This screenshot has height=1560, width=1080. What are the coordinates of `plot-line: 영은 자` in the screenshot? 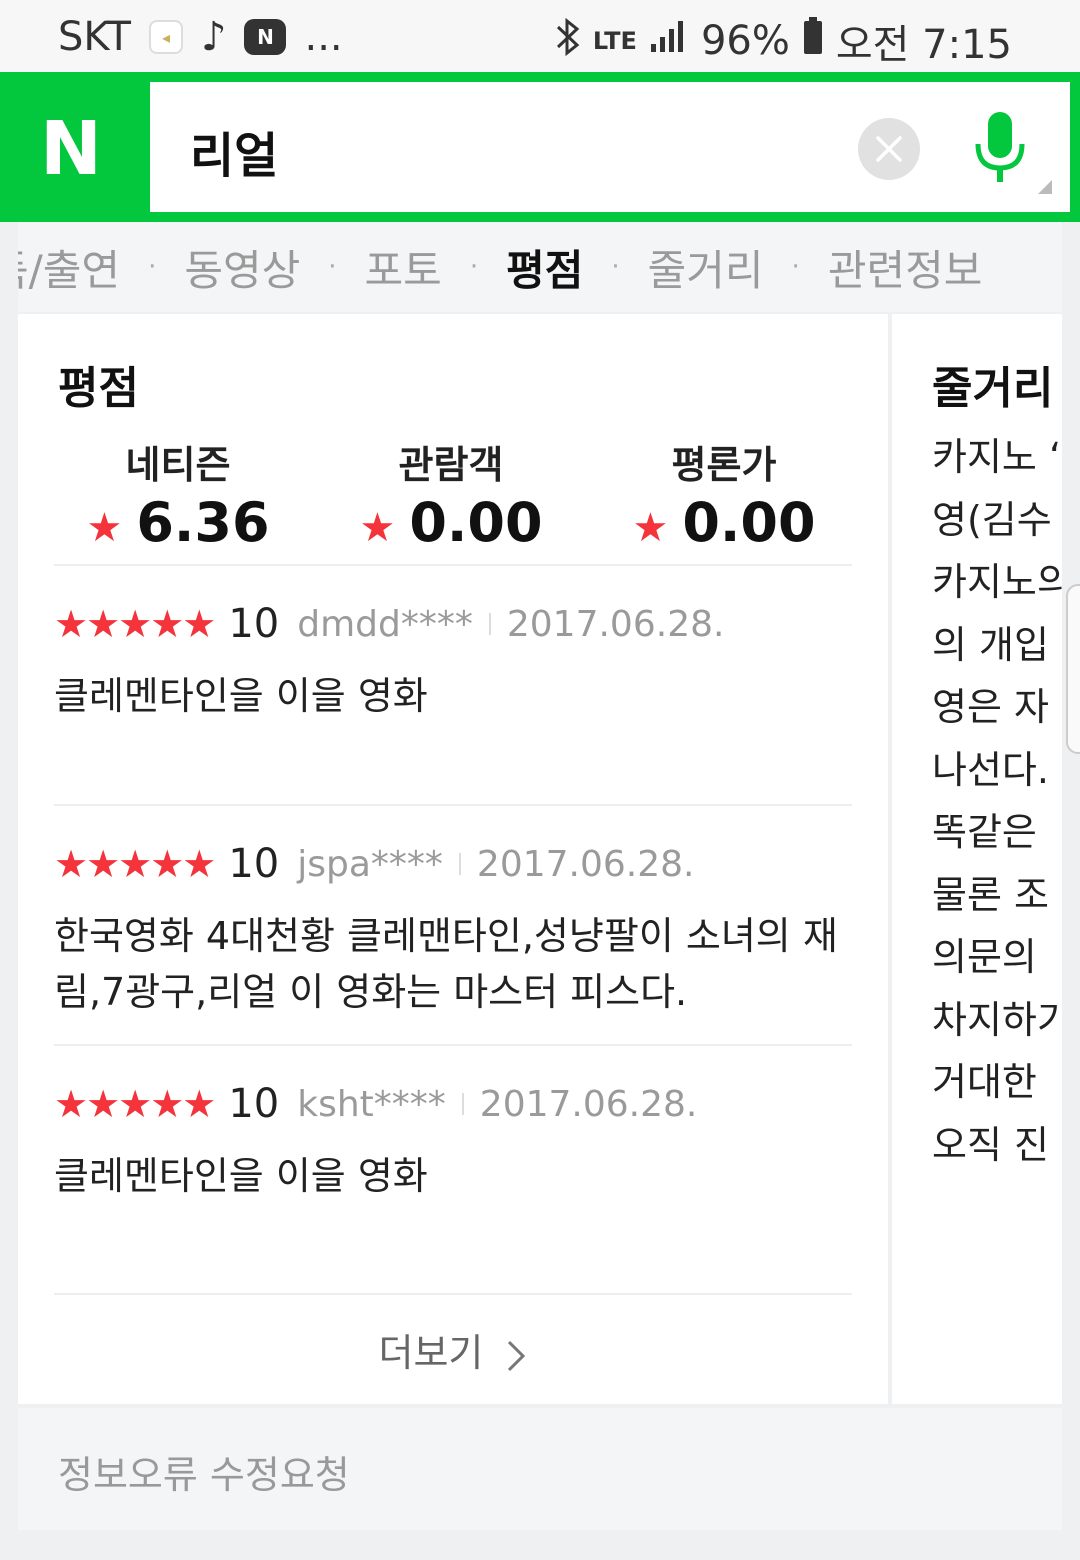 It's located at (990, 707).